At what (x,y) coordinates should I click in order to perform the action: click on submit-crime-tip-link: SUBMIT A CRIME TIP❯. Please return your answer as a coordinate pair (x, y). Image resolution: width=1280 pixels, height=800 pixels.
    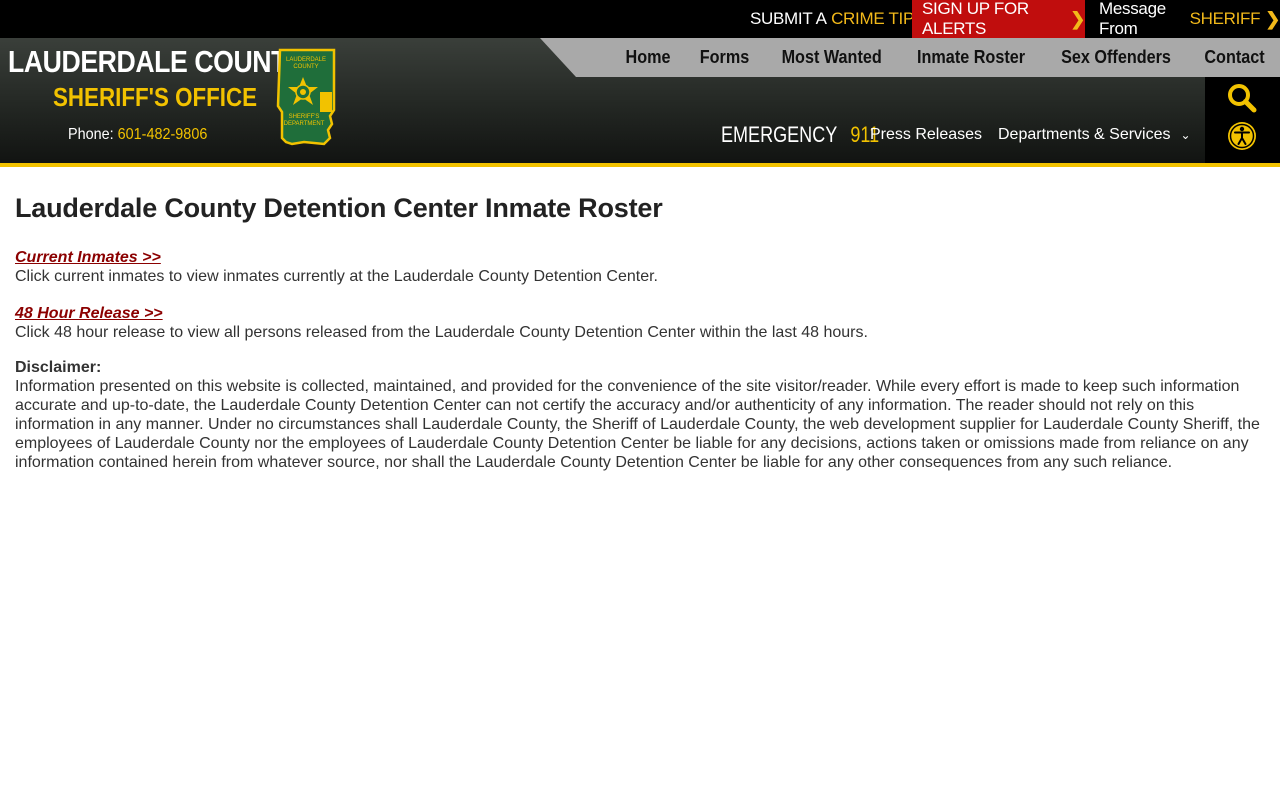
    Looking at the image, I should click on (842, 19).